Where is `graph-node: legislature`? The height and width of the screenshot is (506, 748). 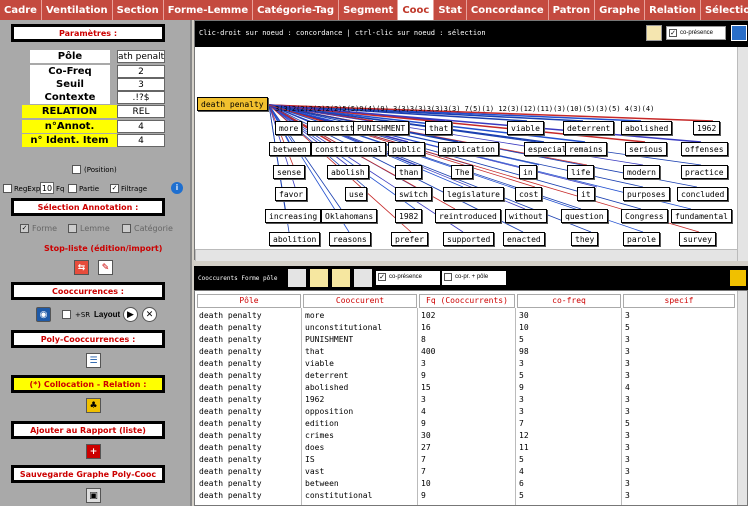 graph-node: legislature is located at coordinates (473, 194).